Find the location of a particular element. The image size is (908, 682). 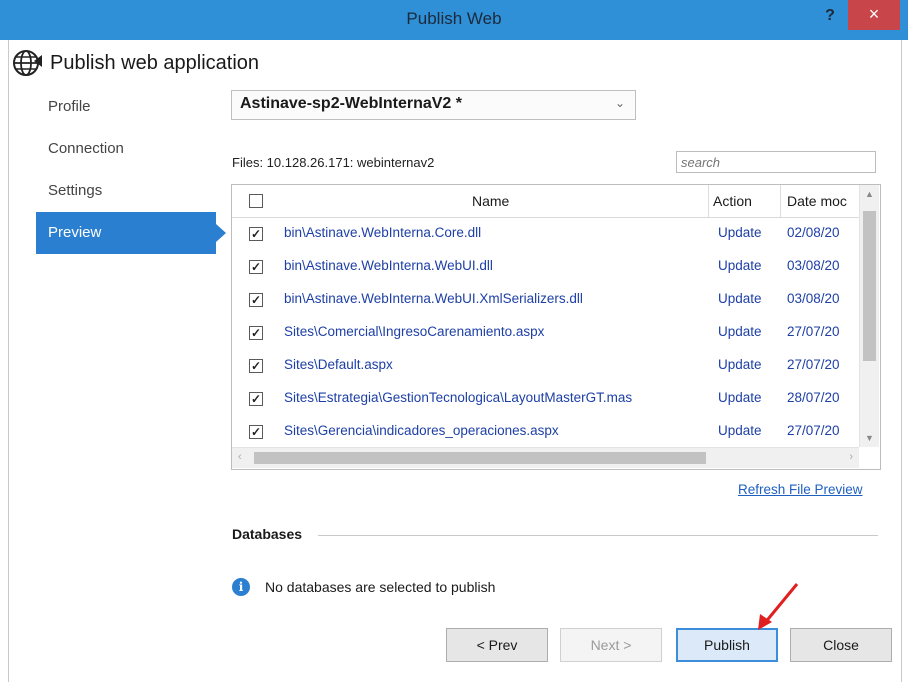

files-target-label: Files: 10.128.26.171: webinternav2 is located at coordinates (333, 162).